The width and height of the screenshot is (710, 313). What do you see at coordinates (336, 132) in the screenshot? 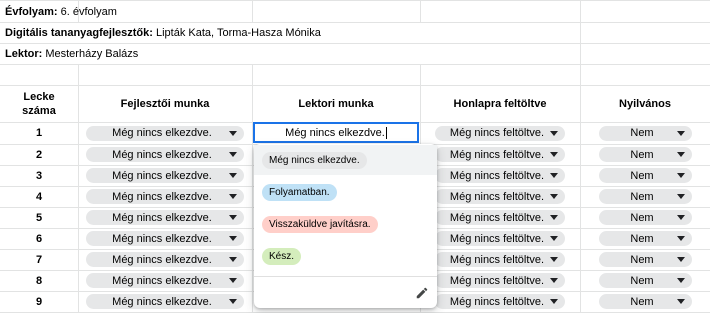
I see `lektori-munka-edit-cell: Még nincs elkezdve.` at bounding box center [336, 132].